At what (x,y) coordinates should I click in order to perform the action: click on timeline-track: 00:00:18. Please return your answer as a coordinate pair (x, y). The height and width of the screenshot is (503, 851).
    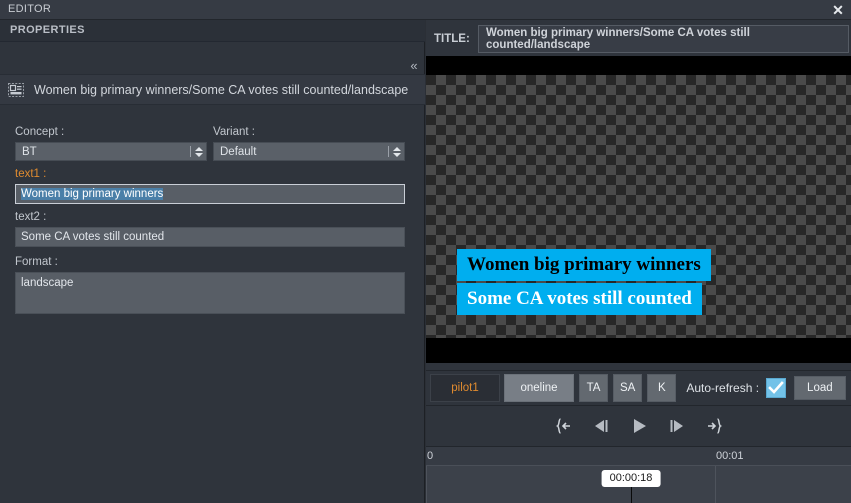
    Looking at the image, I should click on (638, 484).